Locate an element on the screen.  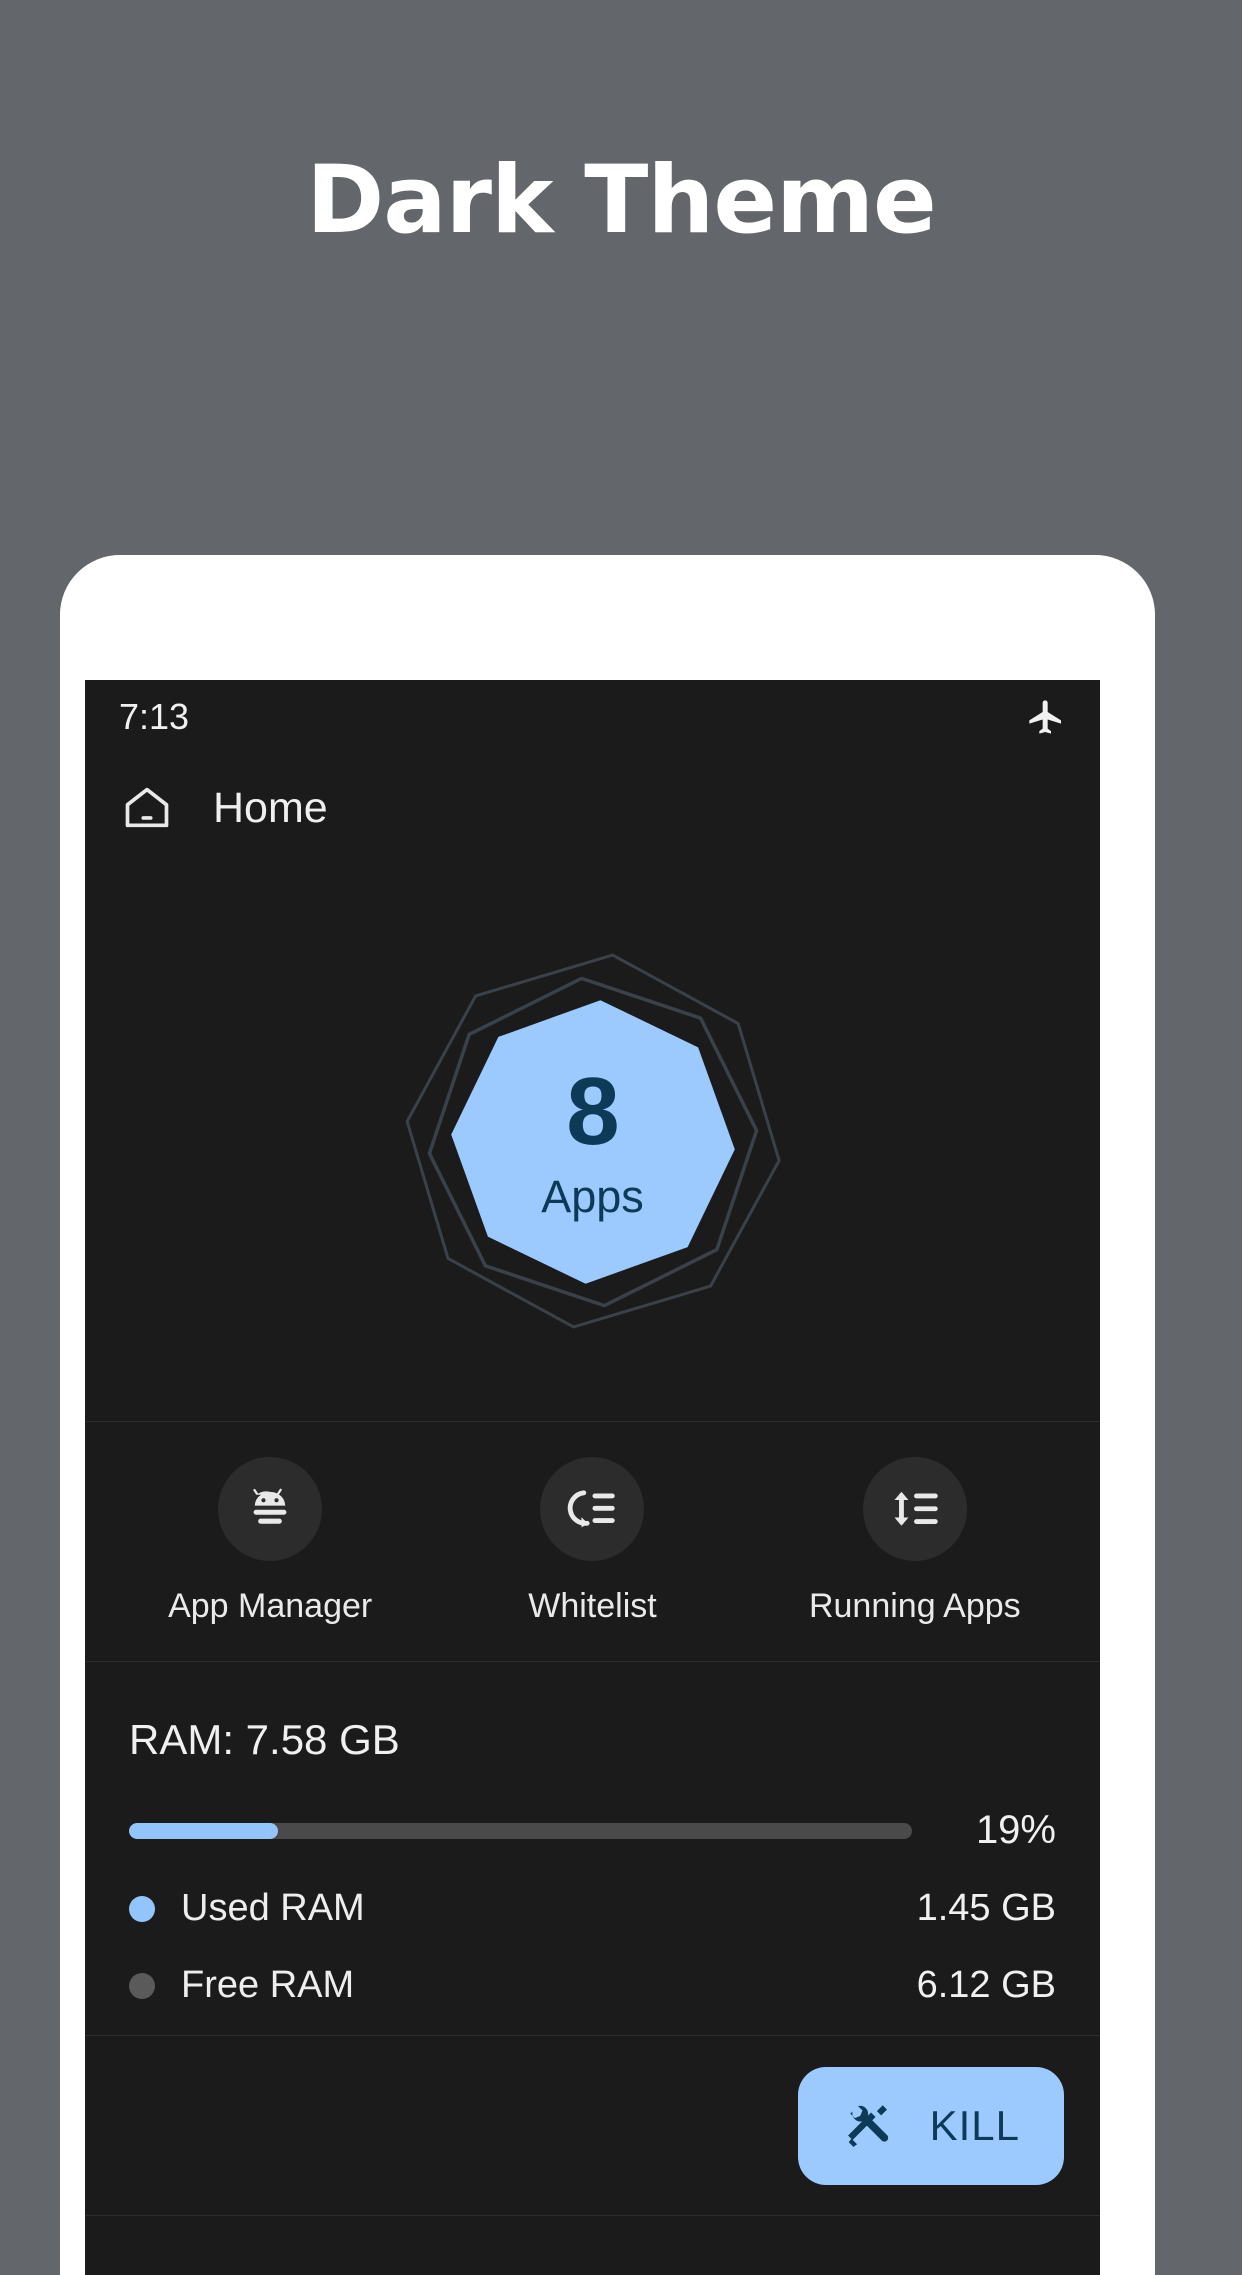
running-apps-icon is located at coordinates (914, 1509).